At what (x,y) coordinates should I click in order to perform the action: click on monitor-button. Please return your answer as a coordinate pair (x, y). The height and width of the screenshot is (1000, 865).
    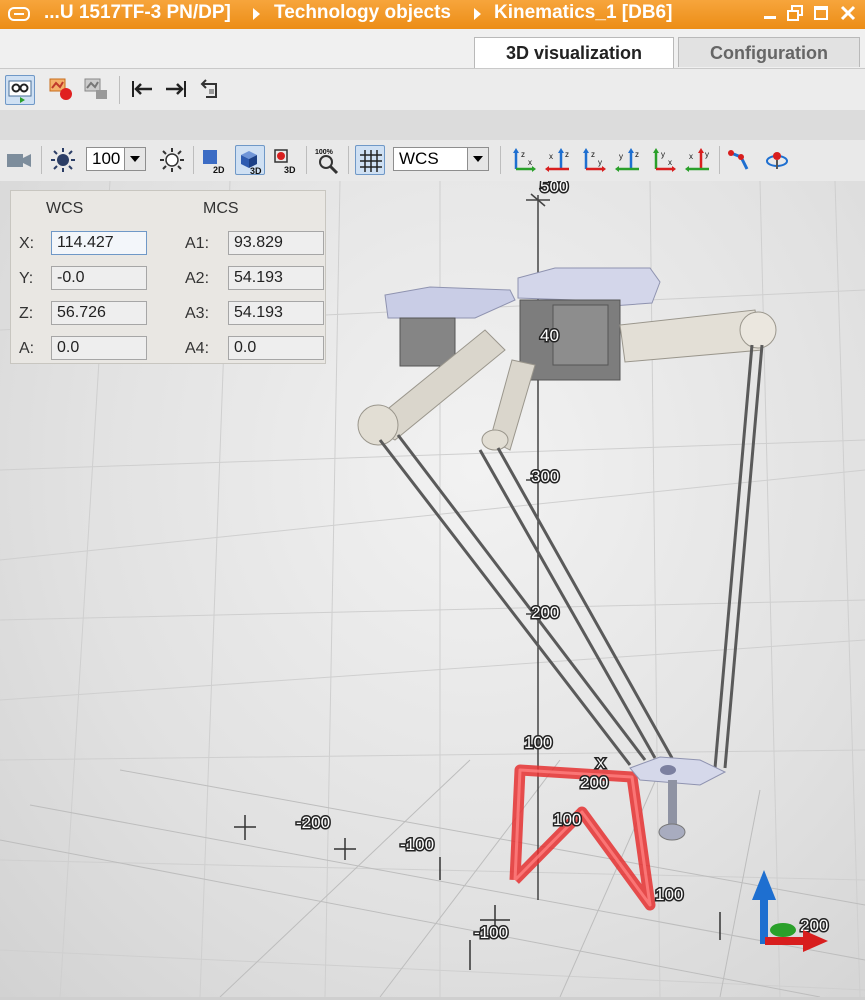
    Looking at the image, I should click on (20, 90).